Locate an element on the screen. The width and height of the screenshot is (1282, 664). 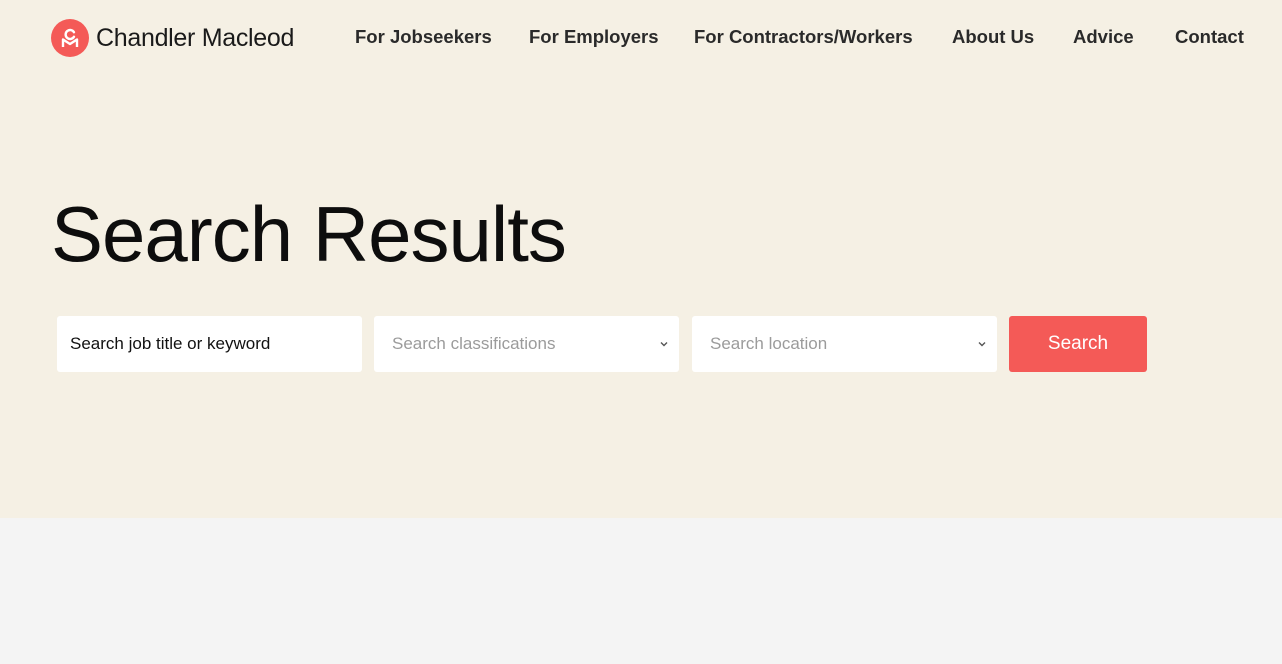
nav-item-jobseekers: For Jobseekers is located at coordinates (423, 37).